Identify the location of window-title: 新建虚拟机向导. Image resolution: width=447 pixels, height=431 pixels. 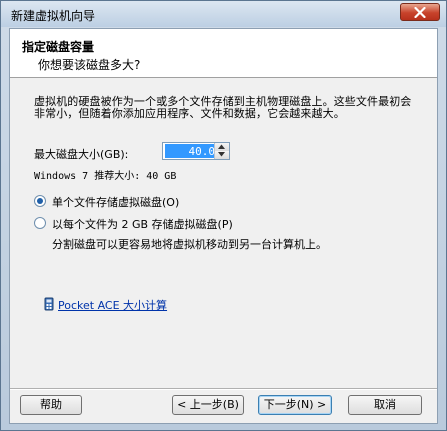
(53, 16).